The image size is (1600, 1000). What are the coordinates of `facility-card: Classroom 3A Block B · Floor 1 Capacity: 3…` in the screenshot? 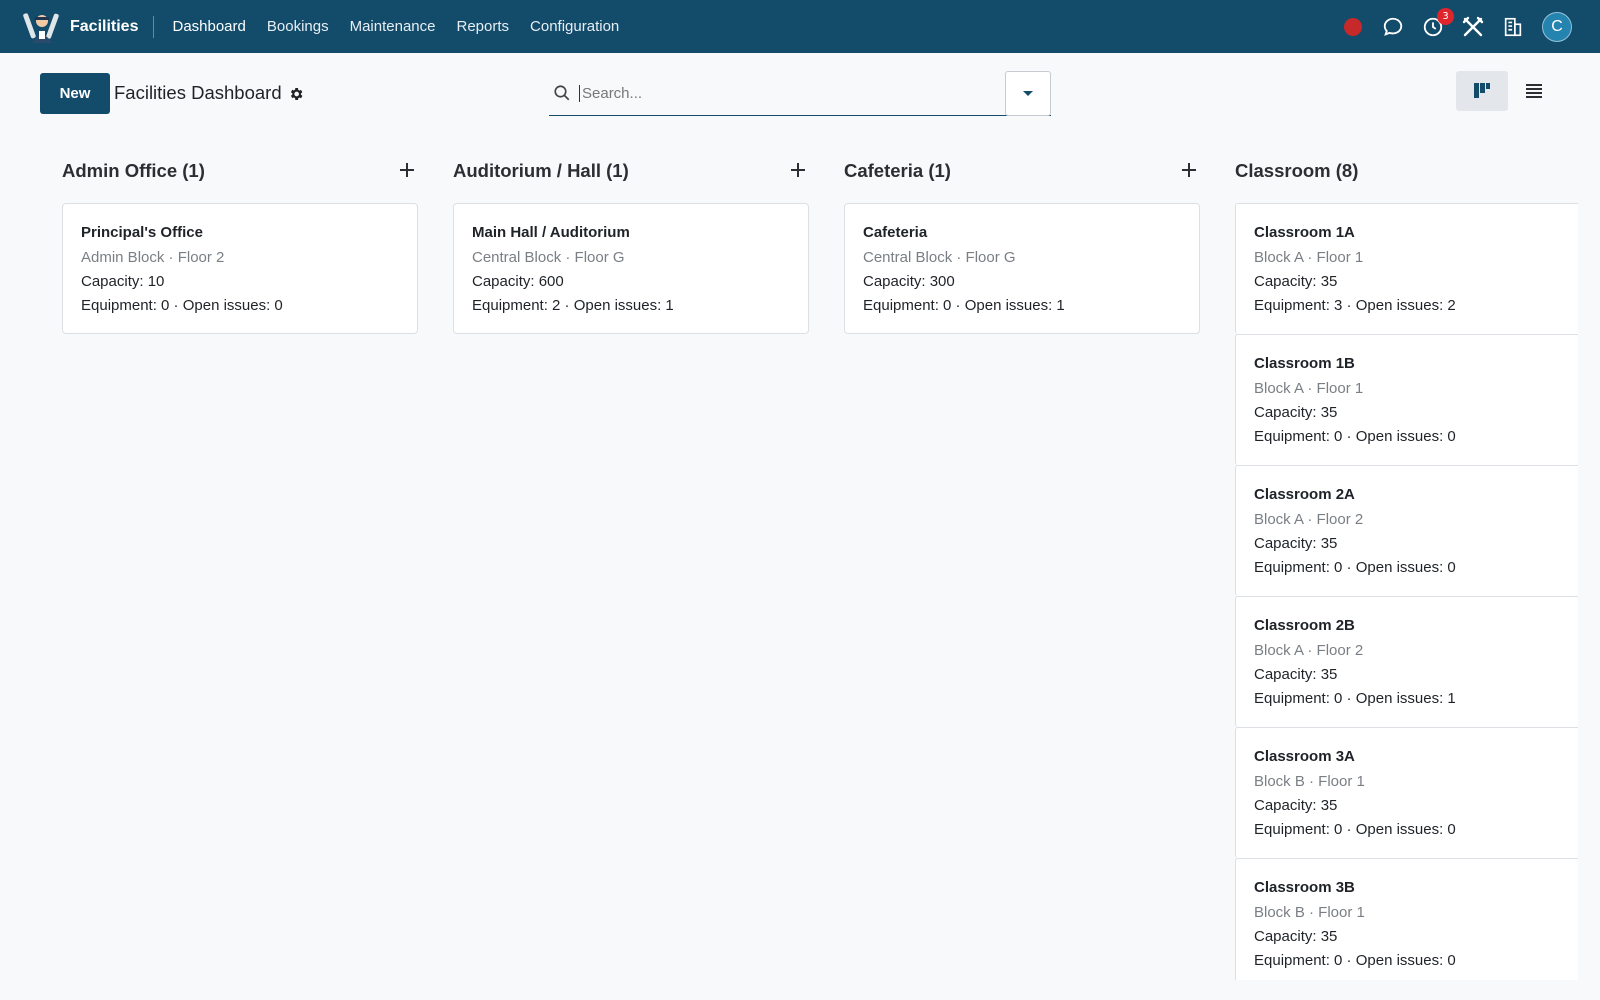 It's located at (1406, 792).